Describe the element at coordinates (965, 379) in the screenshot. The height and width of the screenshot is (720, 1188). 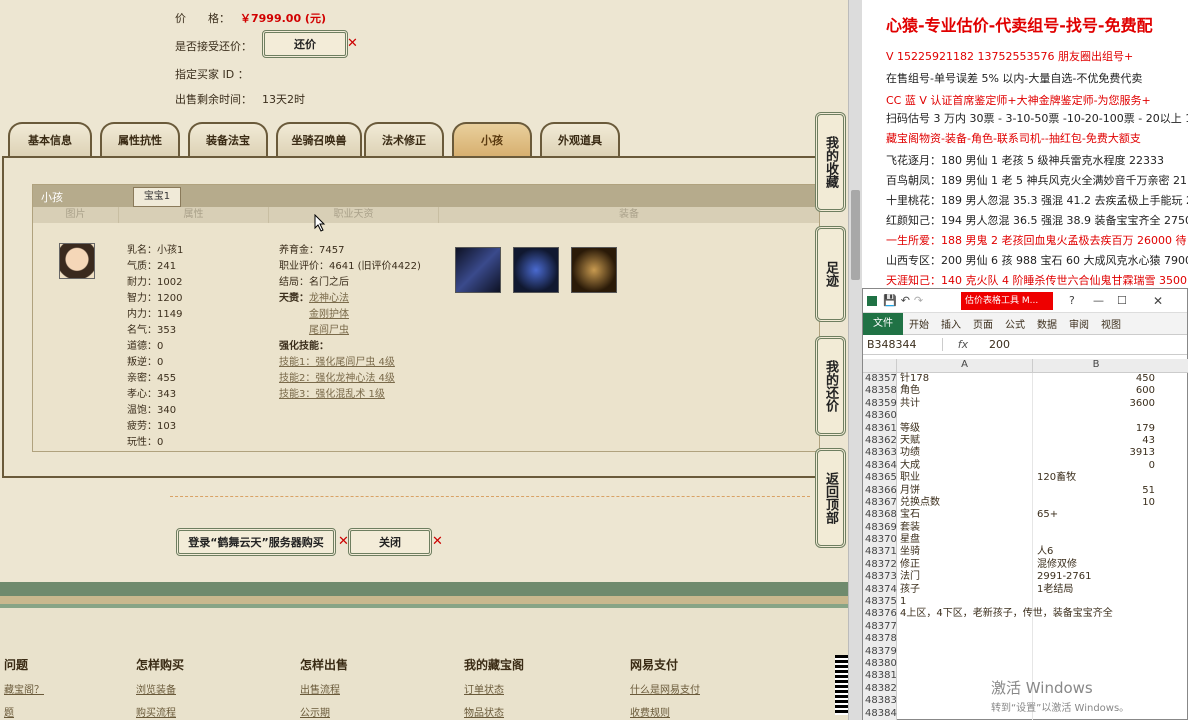
I see `cell-a: 针178` at that location.